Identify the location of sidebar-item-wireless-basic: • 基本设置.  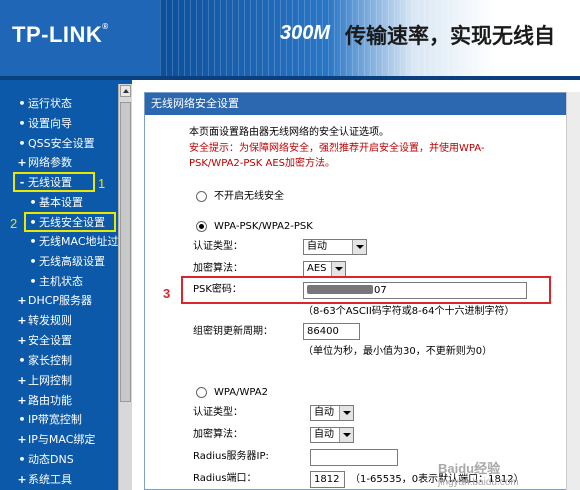
(60, 203).